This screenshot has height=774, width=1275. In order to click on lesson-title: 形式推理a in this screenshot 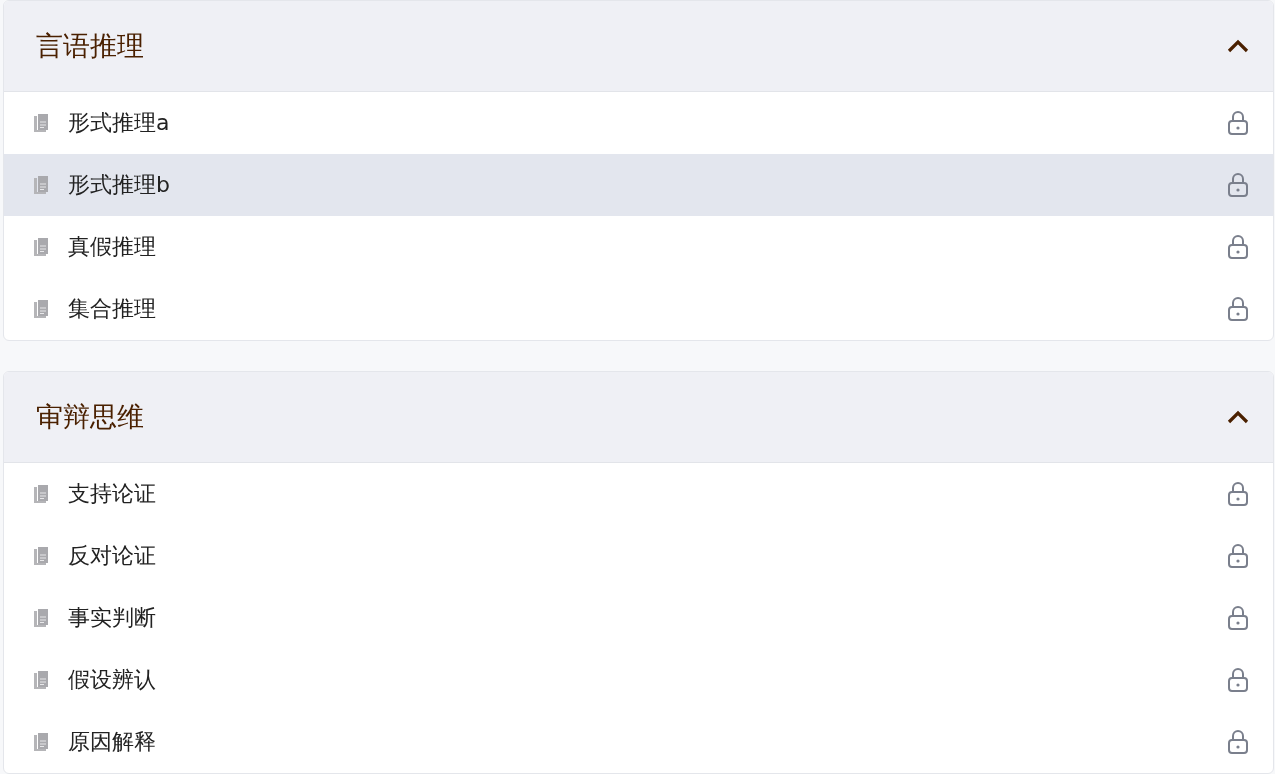, I will do `click(119, 123)`.